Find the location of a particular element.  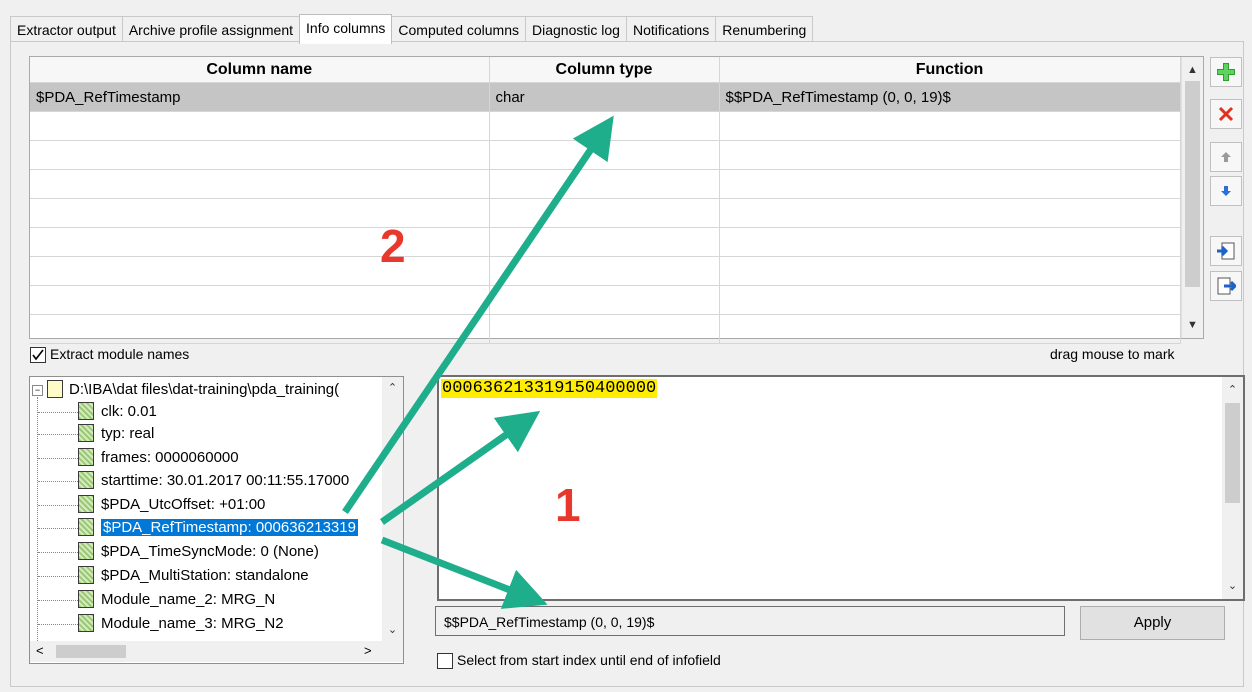

callout-1: 1 is located at coordinates (568, 505).